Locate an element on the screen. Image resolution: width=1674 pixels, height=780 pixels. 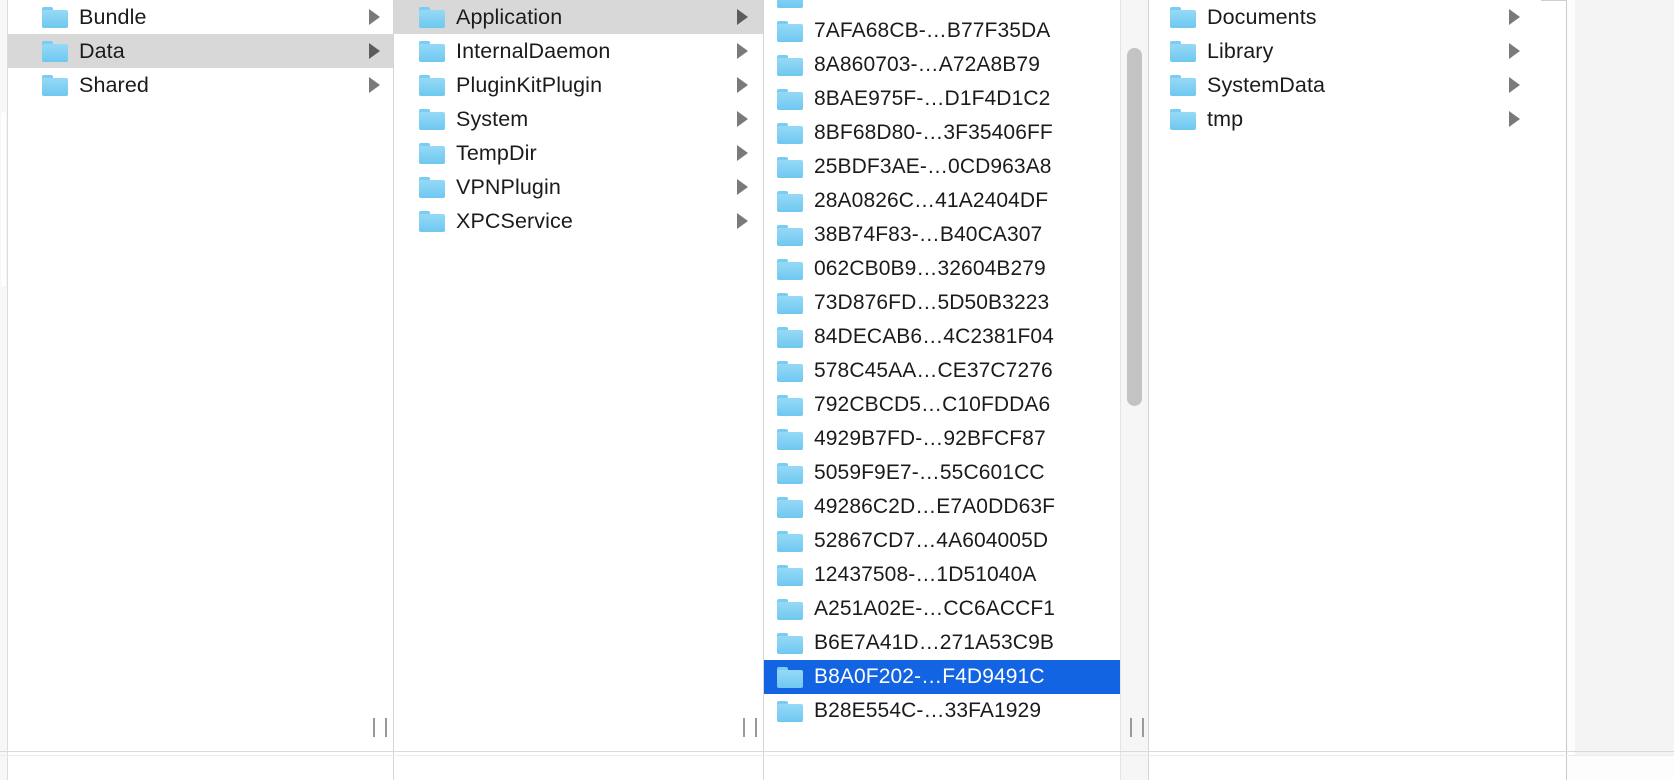
column-1-resize-grip is located at coordinates (380, 727).